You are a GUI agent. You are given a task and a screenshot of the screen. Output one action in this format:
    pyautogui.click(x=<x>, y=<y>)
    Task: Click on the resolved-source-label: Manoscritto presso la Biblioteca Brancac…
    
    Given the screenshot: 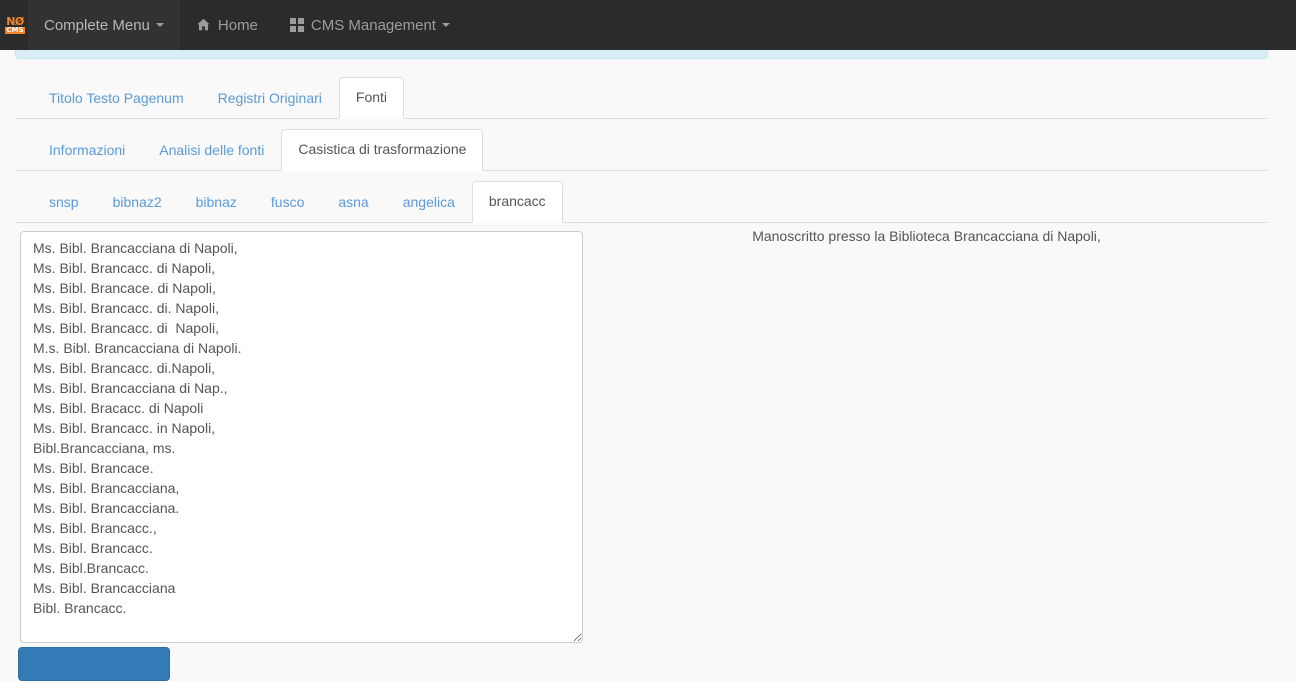 What is the action you would take?
    pyautogui.click(x=926, y=236)
    